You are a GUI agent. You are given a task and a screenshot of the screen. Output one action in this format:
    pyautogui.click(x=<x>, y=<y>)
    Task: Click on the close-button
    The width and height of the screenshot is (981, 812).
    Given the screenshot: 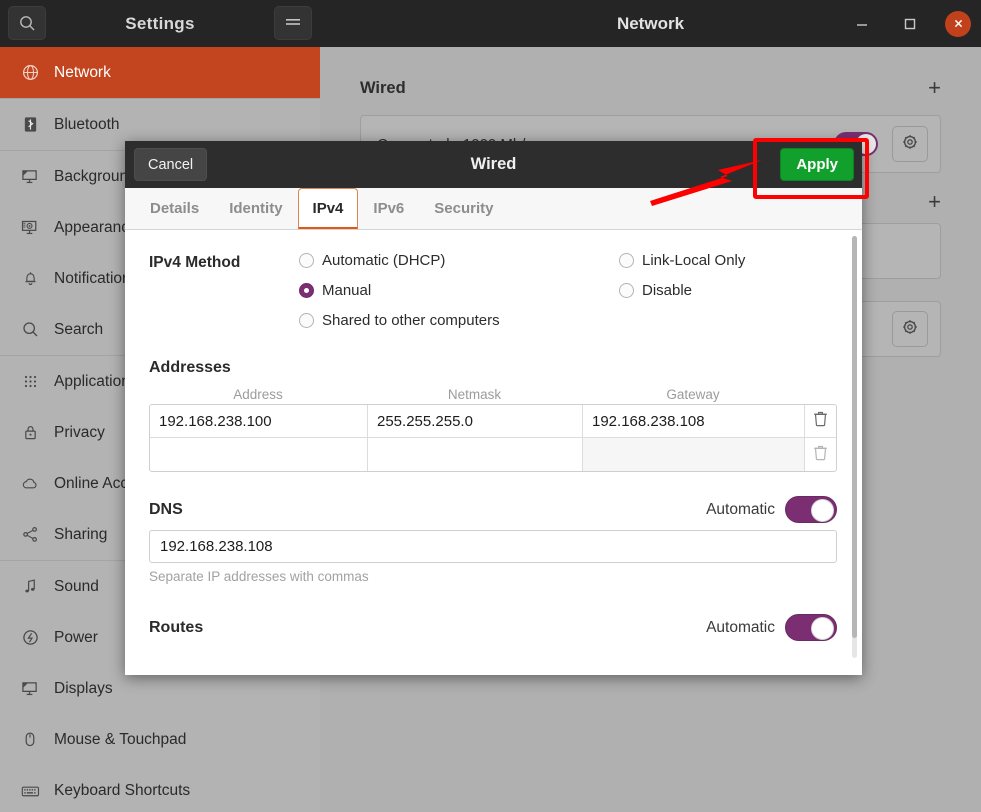 What is the action you would take?
    pyautogui.click(x=958, y=23)
    